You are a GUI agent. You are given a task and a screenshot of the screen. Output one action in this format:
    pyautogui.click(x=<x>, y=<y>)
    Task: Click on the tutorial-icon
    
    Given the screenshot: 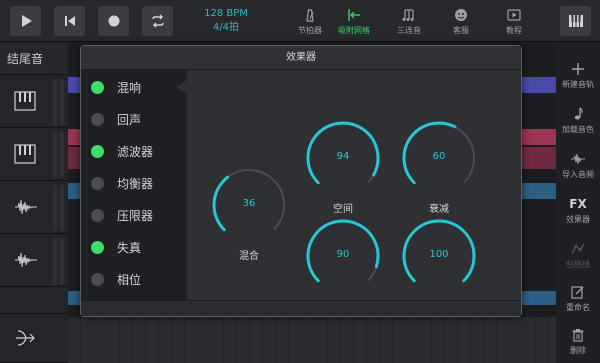 What is the action you would take?
    pyautogui.click(x=514, y=15)
    